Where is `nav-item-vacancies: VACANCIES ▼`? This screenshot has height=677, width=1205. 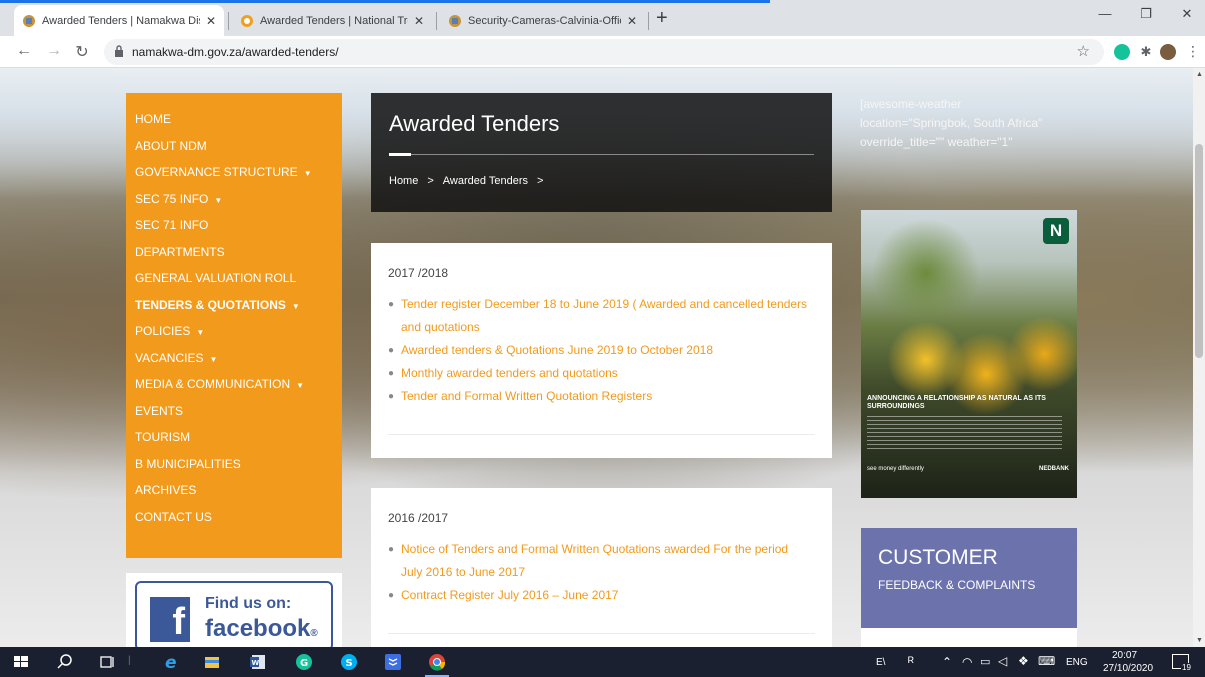
nav-item-vacancies: VACANCIES ▼ is located at coordinates (234, 364).